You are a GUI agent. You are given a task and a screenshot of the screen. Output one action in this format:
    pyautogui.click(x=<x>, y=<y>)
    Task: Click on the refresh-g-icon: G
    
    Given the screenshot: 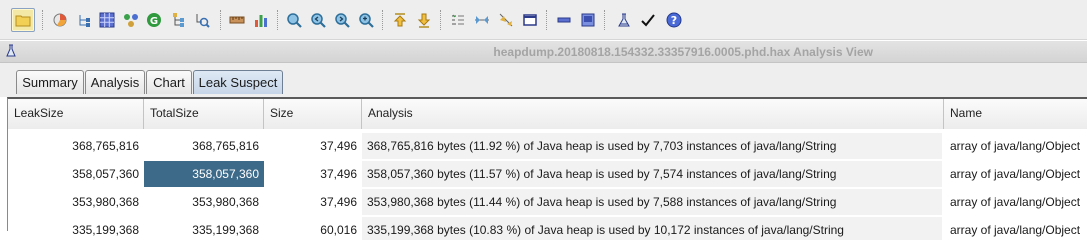 What is the action you would take?
    pyautogui.click(x=154, y=20)
    